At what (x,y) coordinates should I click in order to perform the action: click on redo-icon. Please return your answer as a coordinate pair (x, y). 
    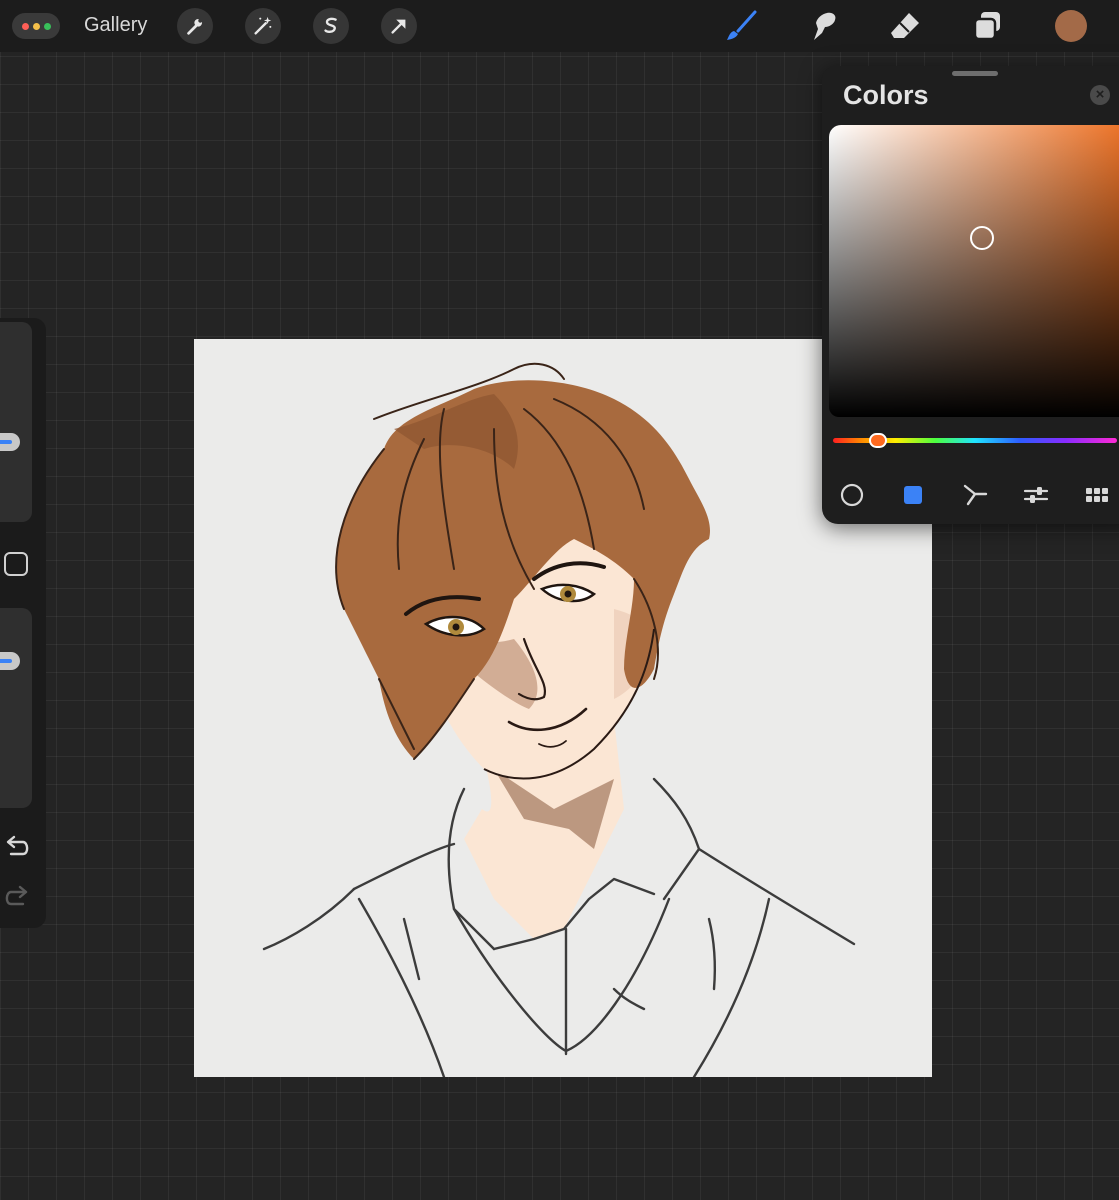
    Looking at the image, I should click on (17, 898).